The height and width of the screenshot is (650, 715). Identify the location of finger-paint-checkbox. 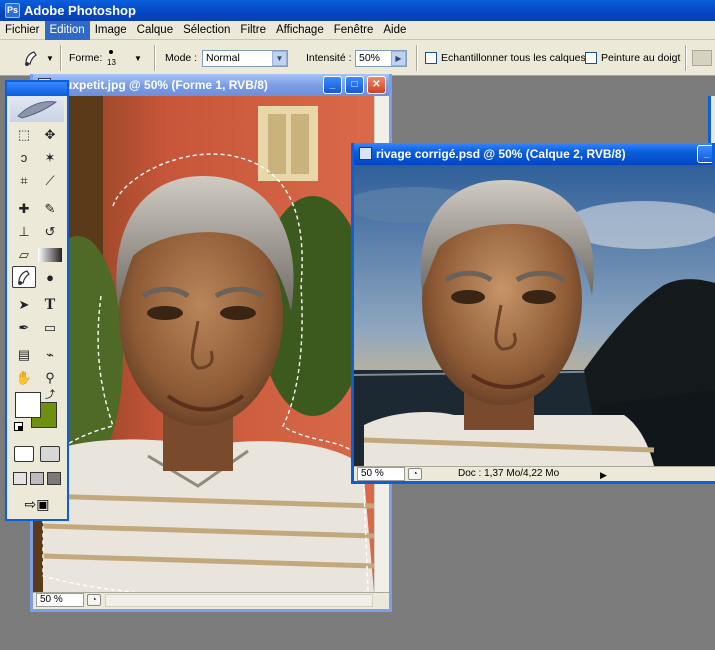
(591, 58).